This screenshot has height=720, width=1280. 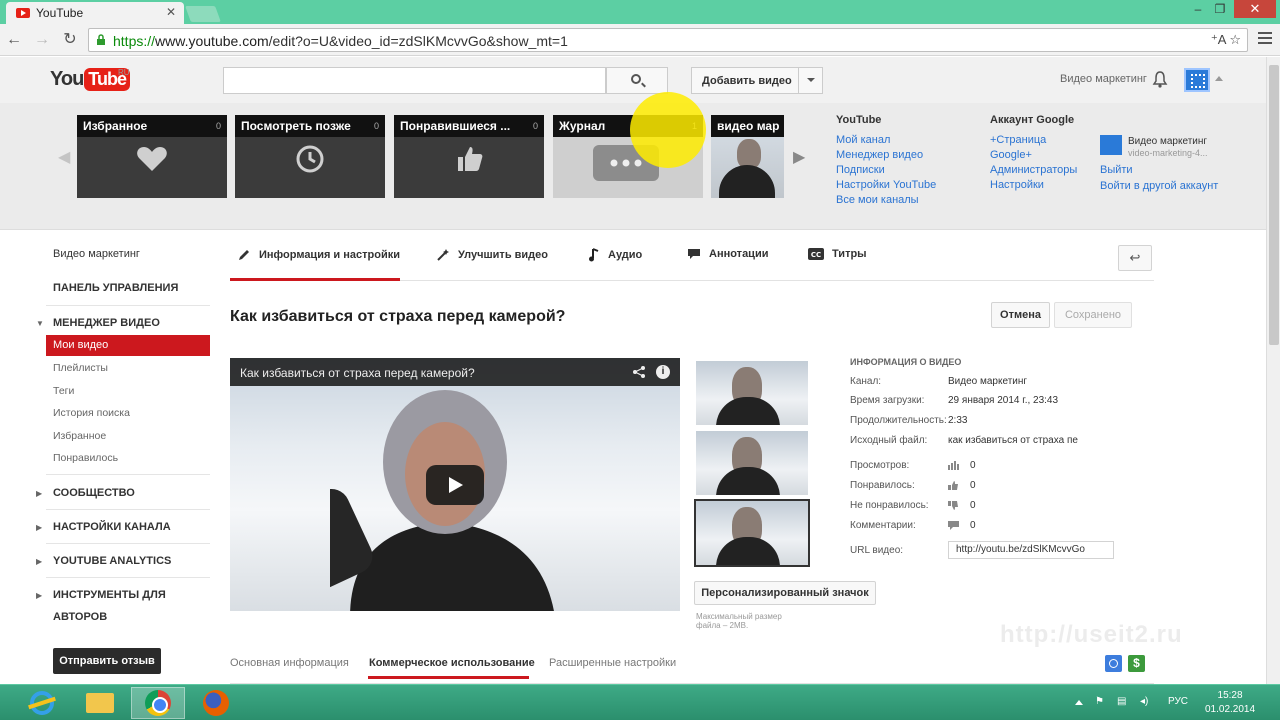 I want to click on avatar, so click(x=1197, y=80).